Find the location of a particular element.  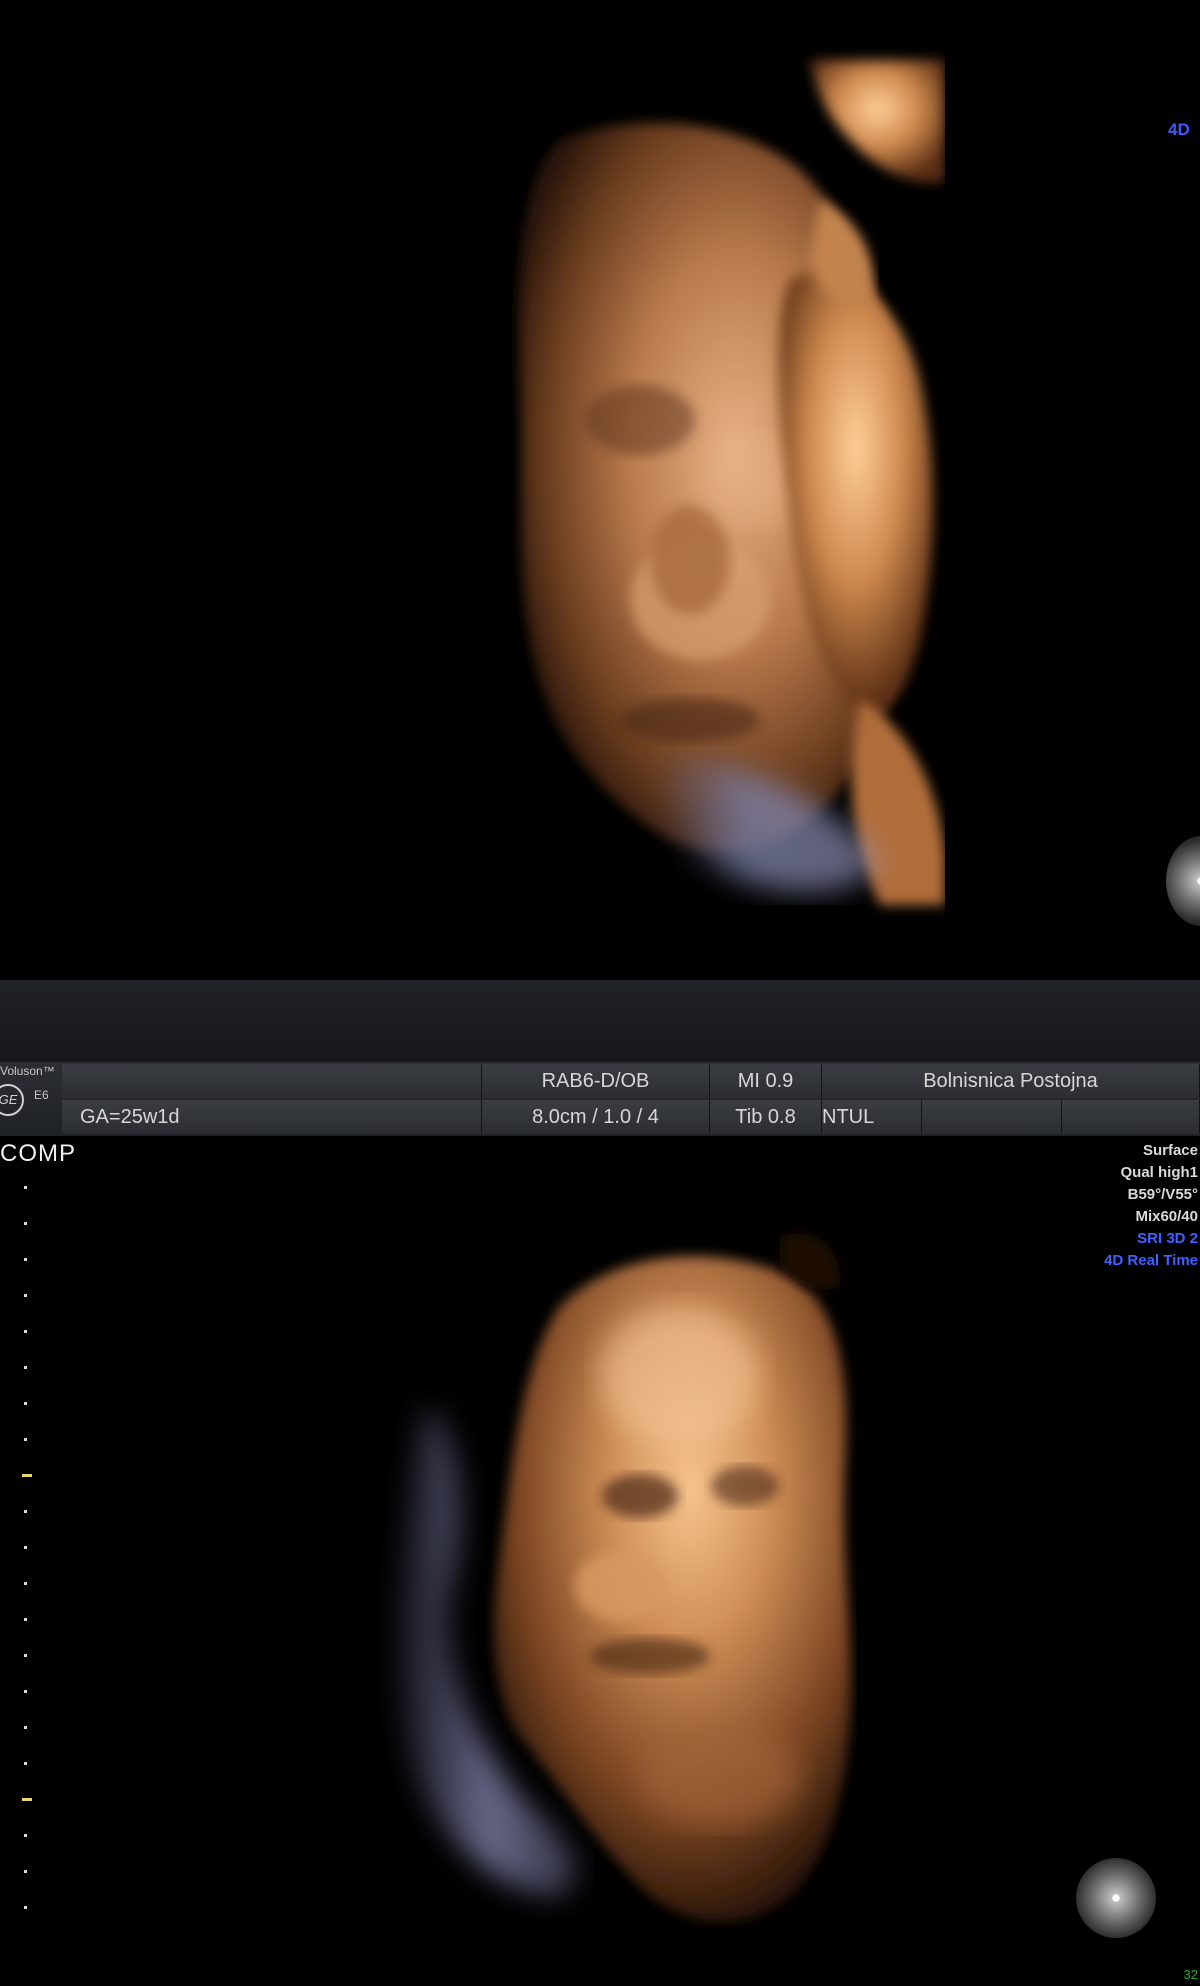

param-mix: Mix60/40 is located at coordinates (1166, 1216).